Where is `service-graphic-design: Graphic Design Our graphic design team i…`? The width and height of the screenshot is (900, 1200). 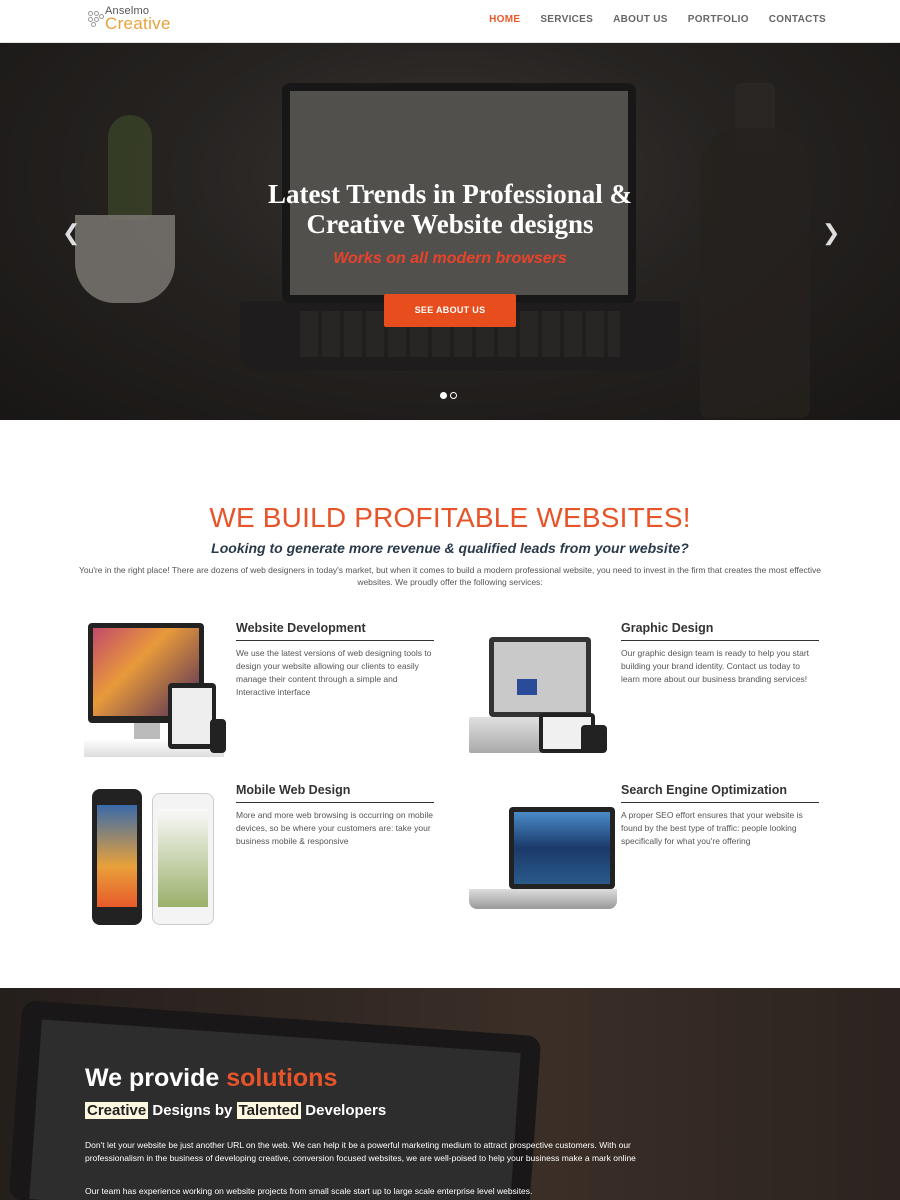 service-graphic-design: Graphic Design Our graphic design team i… is located at coordinates (664, 696).